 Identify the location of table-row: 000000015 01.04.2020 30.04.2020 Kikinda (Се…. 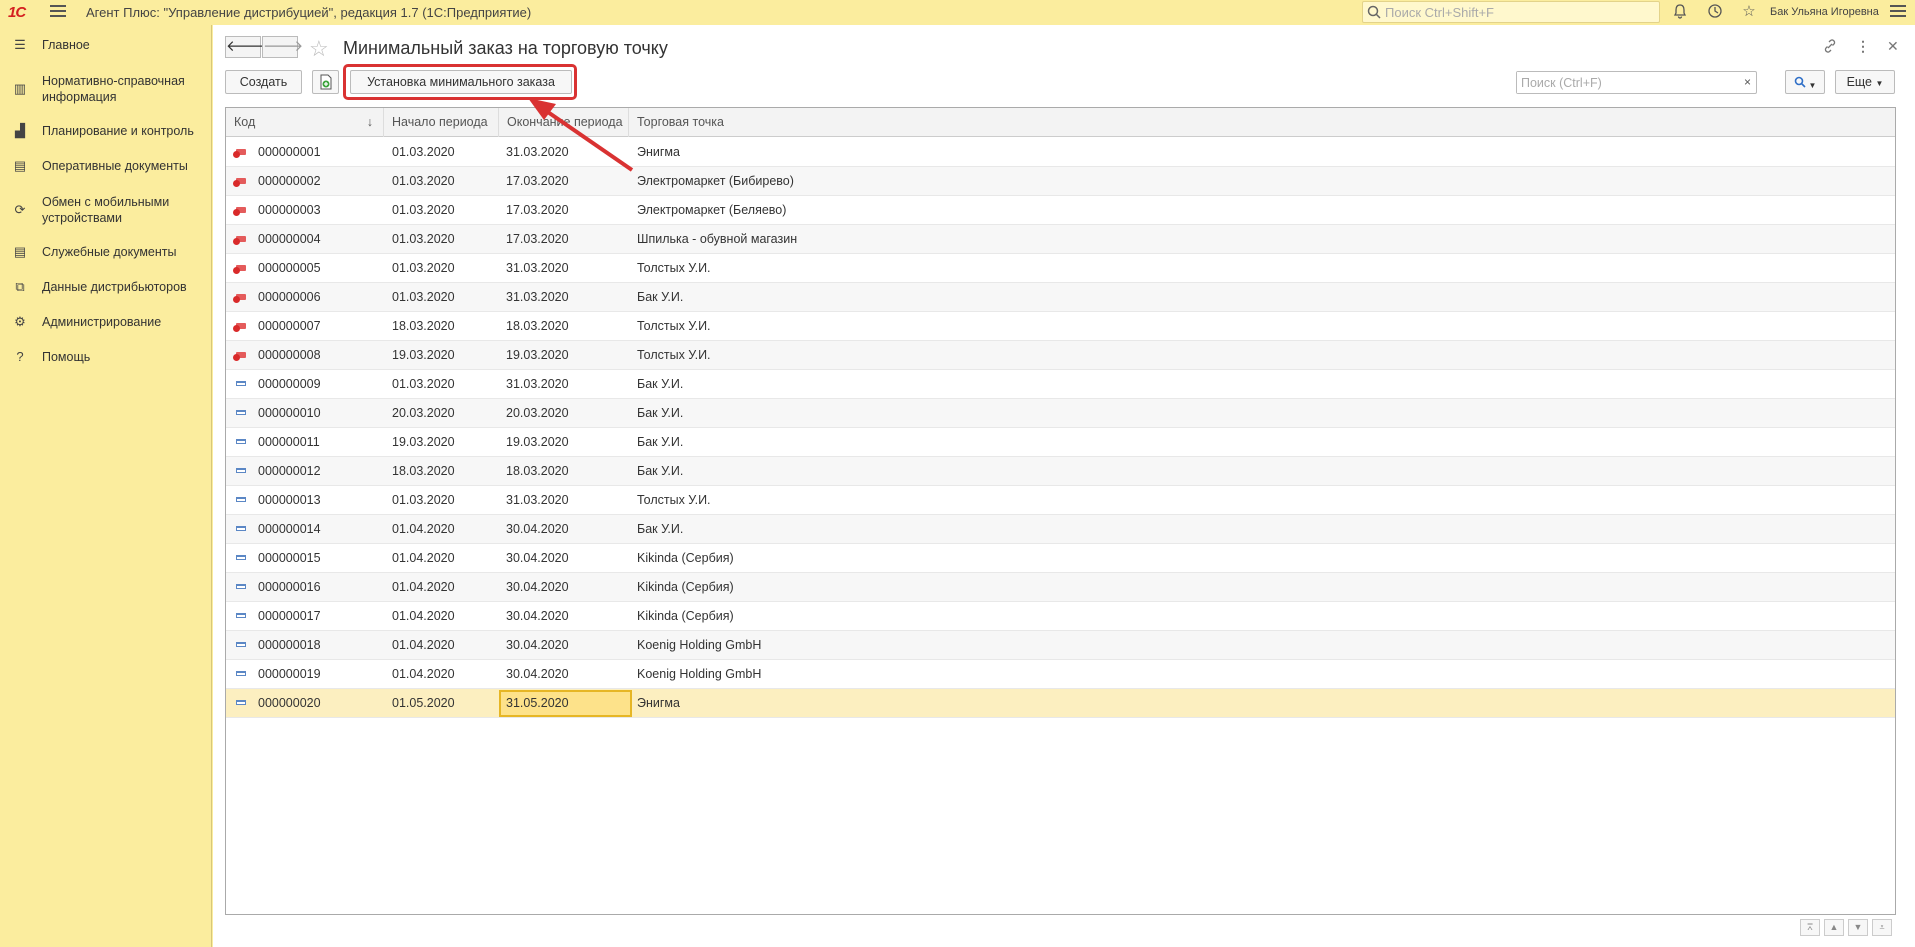
(1060, 558).